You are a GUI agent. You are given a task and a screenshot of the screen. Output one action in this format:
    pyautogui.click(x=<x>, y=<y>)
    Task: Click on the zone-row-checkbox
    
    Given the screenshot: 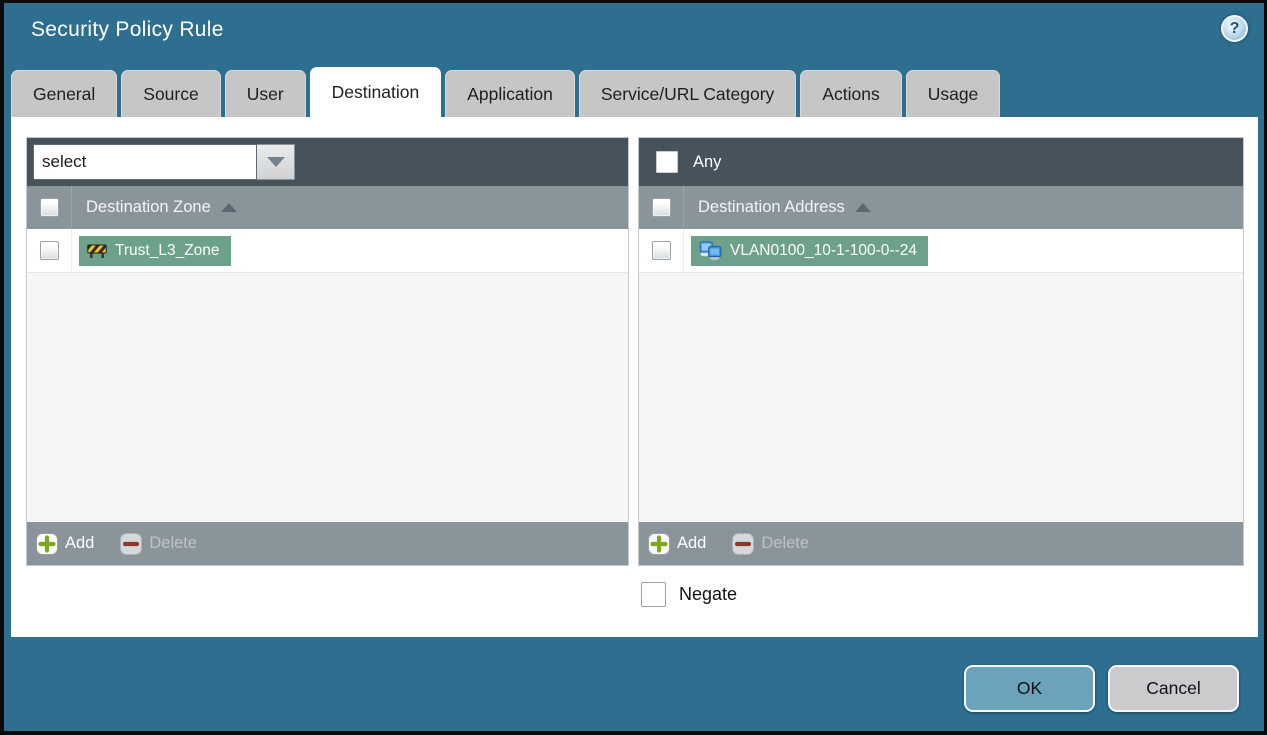 What is the action you would take?
    pyautogui.click(x=49, y=250)
    